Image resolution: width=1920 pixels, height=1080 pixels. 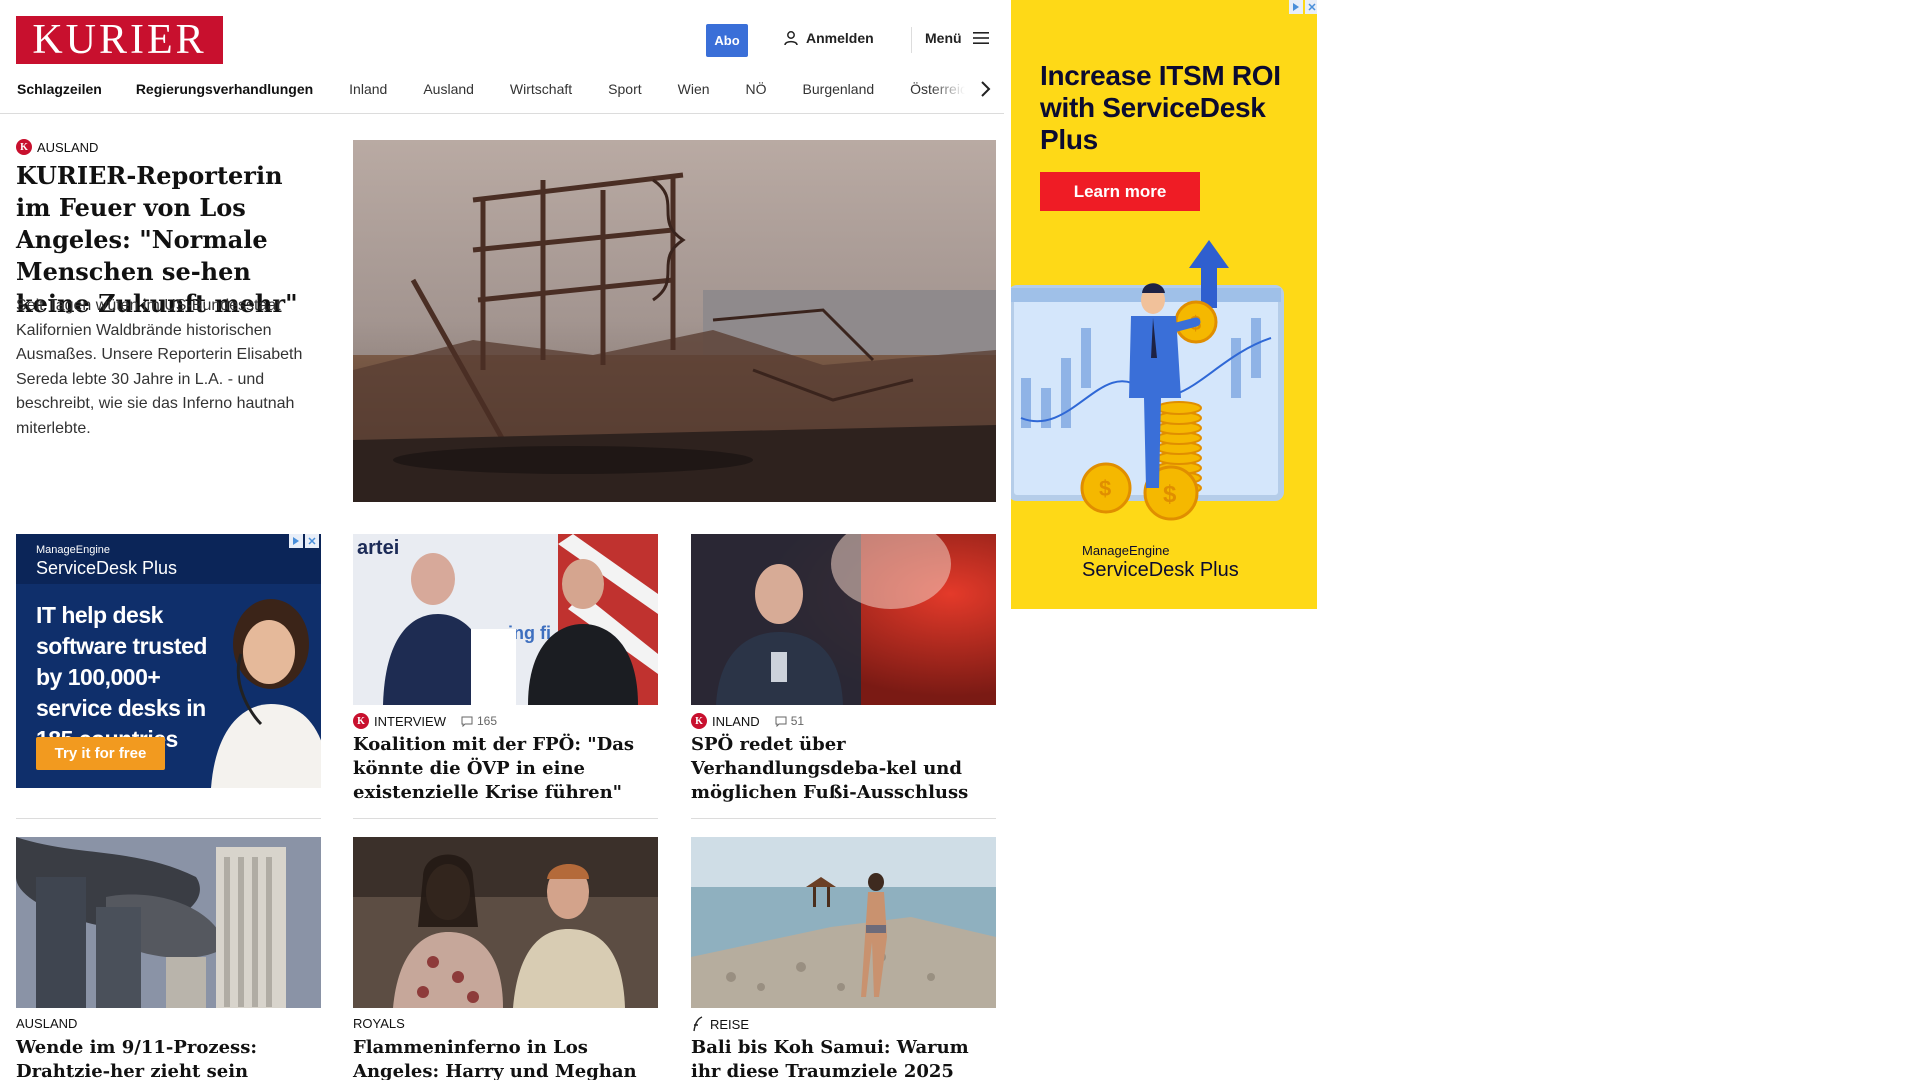 I want to click on ad-person-image, so click(x=266, y=693).